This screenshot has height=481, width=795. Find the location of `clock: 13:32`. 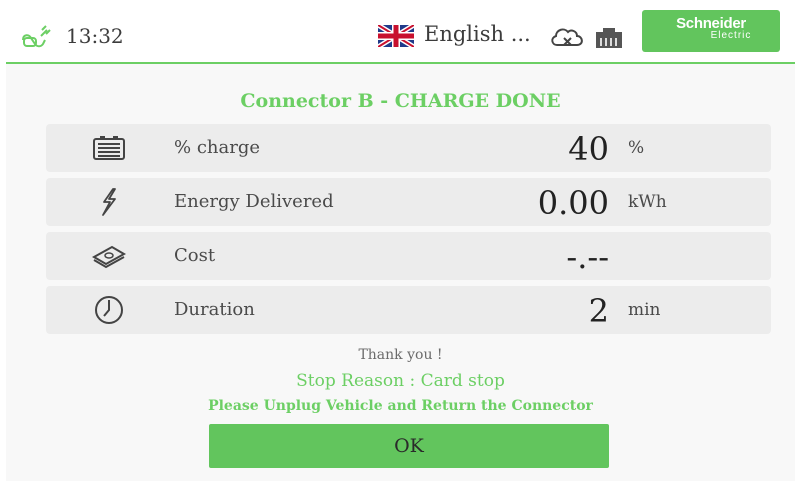

clock: 13:32 is located at coordinates (95, 36).